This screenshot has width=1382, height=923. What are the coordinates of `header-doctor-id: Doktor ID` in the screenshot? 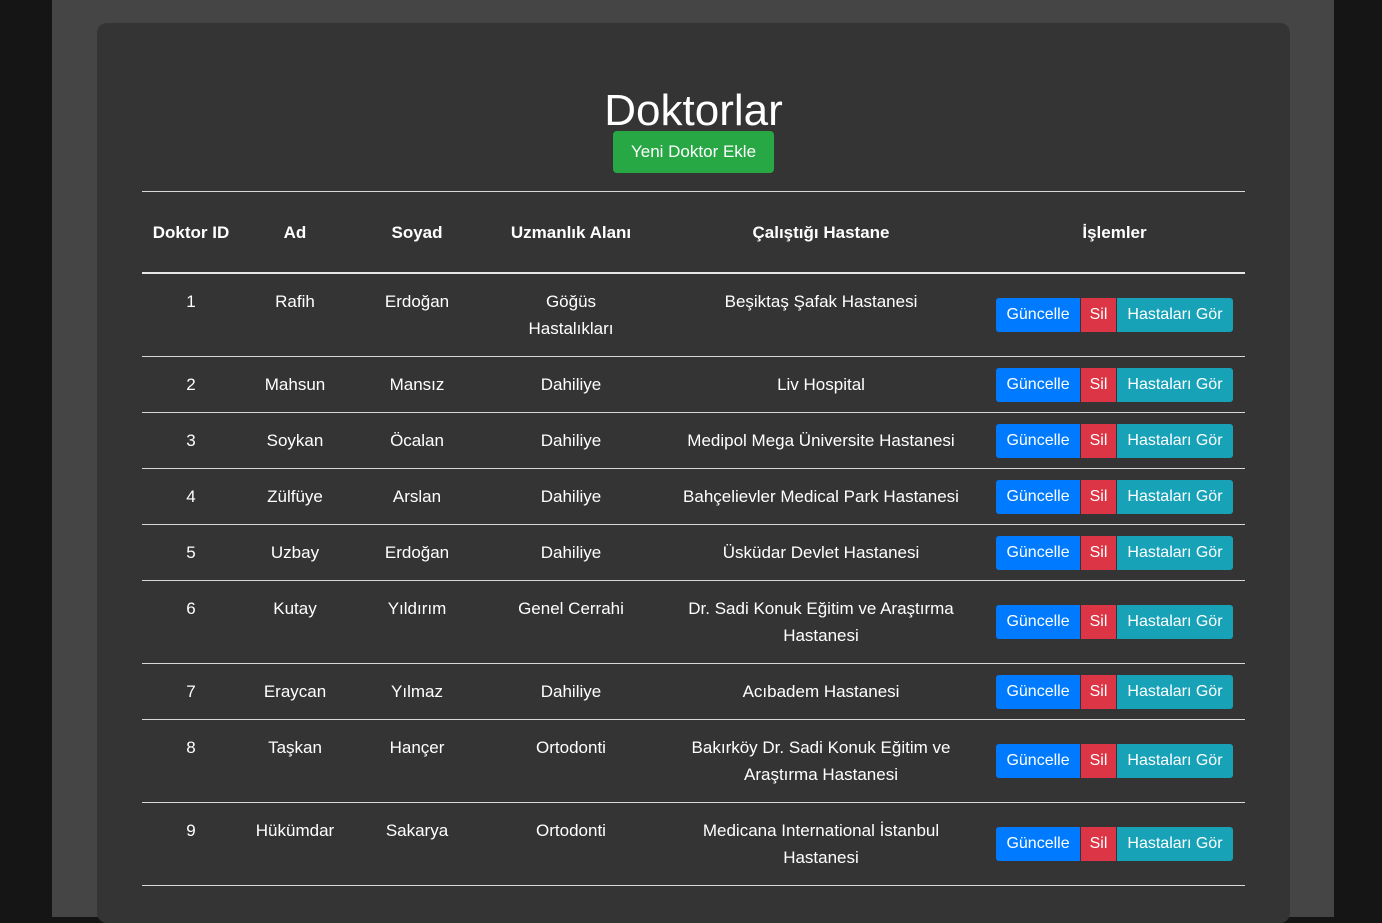 It's located at (191, 232).